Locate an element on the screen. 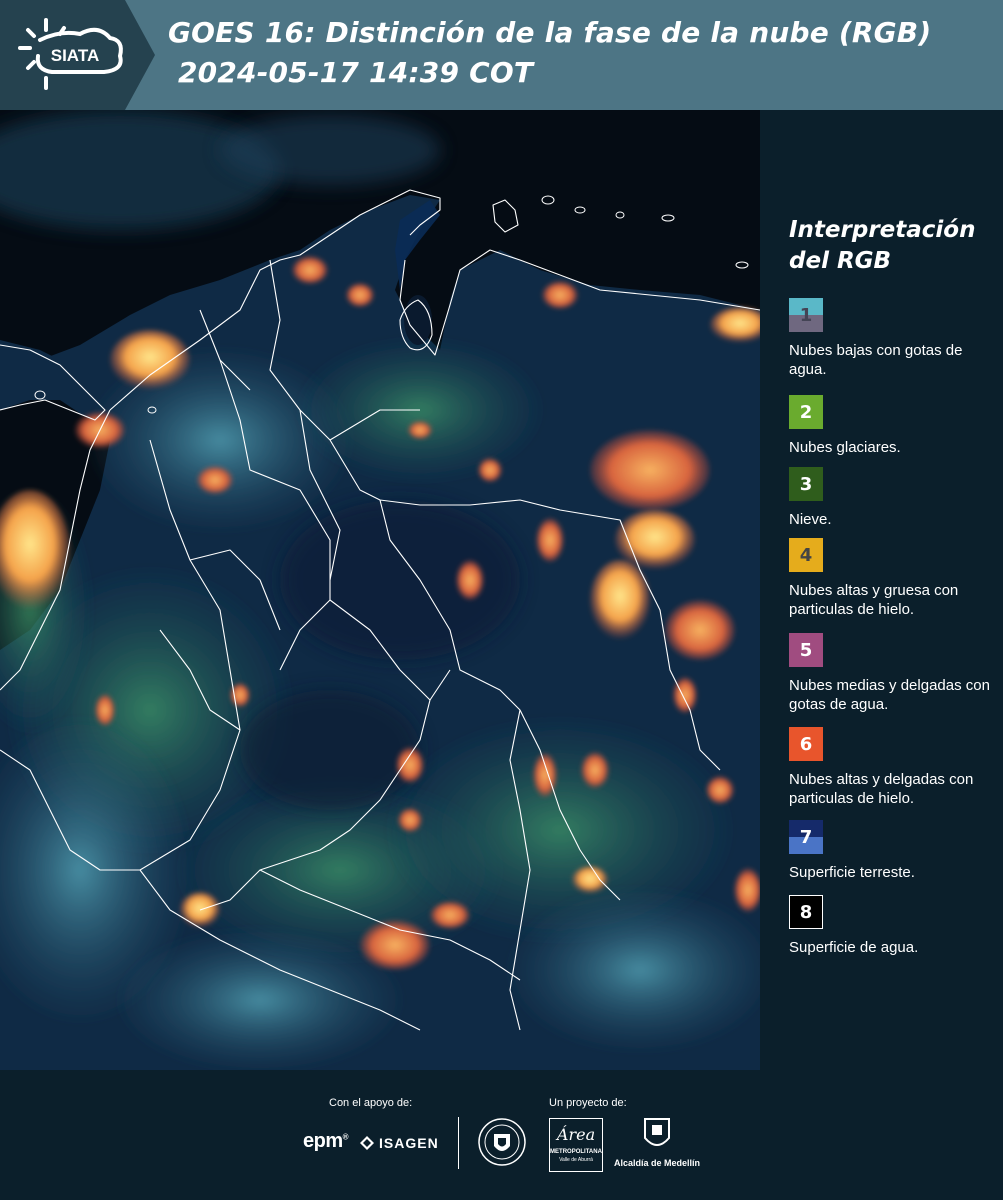 The width and height of the screenshot is (1003, 1200). alcaldia-text: Alcaldía de Medellín is located at coordinates (657, 1163).